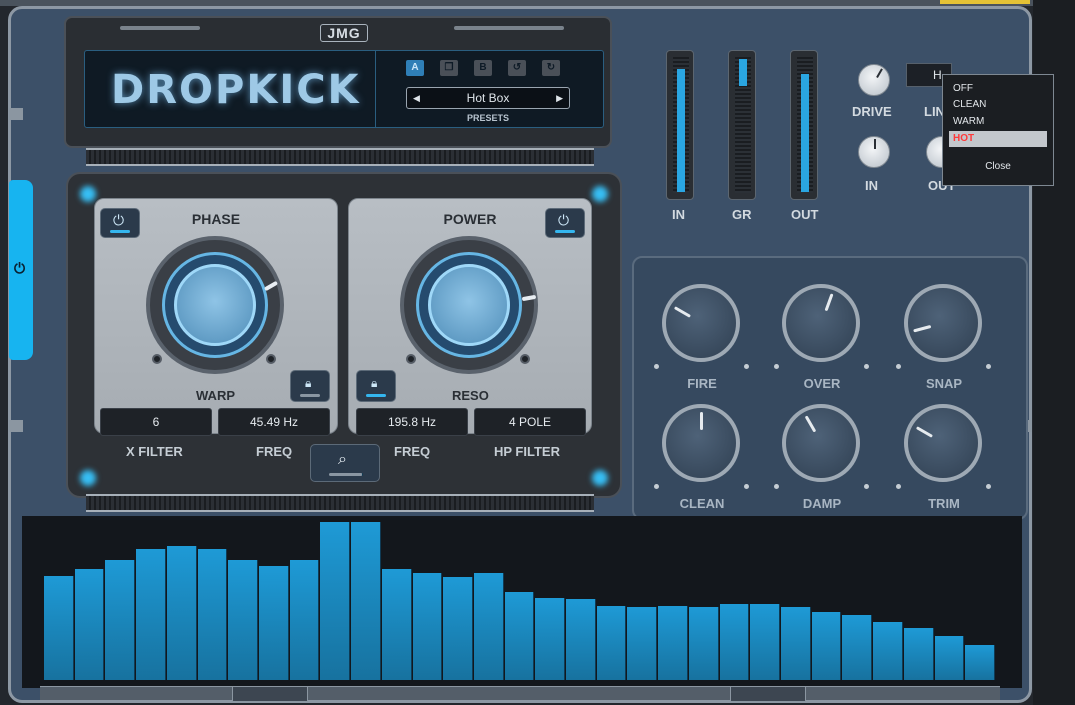  What do you see at coordinates (412, 451) in the screenshot?
I see `power-freq-label: FREQ` at bounding box center [412, 451].